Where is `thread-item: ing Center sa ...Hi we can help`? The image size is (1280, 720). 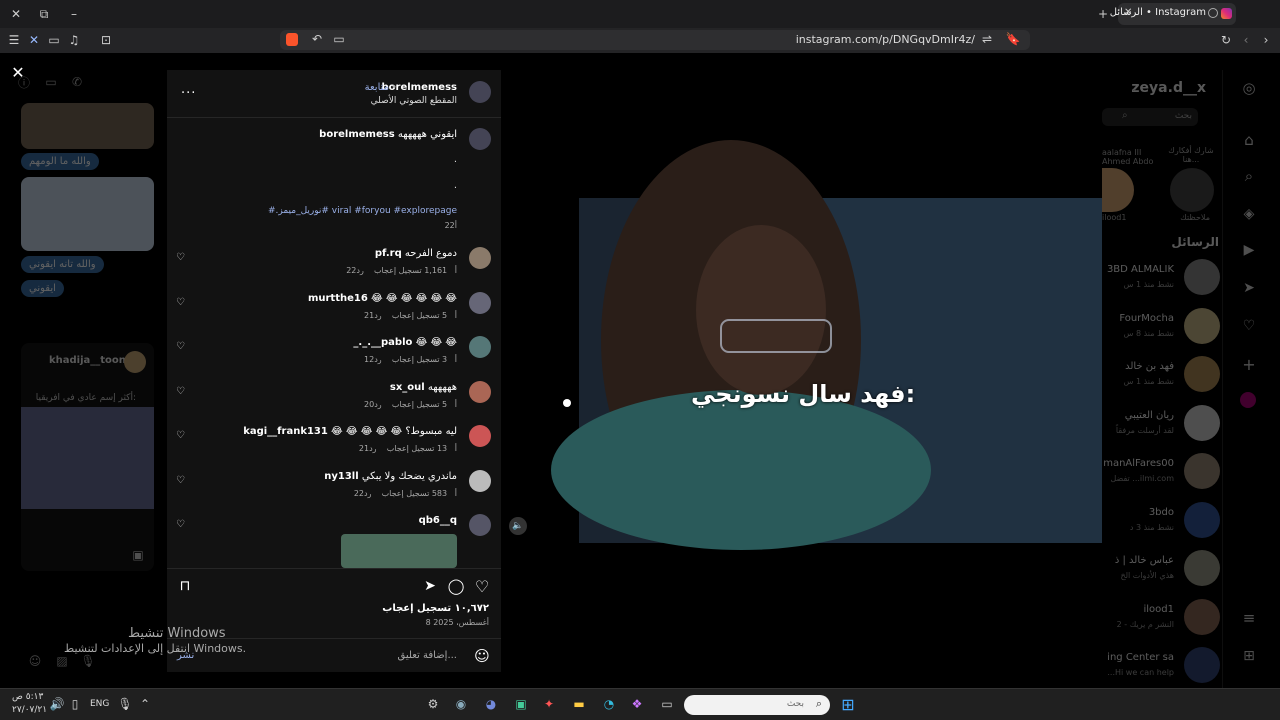 thread-item: ing Center sa ...Hi we can help is located at coordinates (1162, 667).